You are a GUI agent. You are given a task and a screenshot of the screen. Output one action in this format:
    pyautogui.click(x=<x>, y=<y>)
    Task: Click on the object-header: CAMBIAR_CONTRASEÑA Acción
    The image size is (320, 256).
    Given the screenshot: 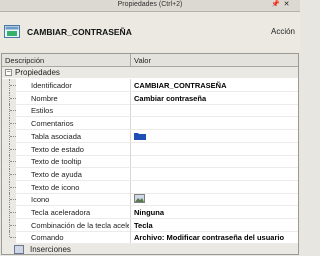 What is the action you would take?
    pyautogui.click(x=150, y=32)
    